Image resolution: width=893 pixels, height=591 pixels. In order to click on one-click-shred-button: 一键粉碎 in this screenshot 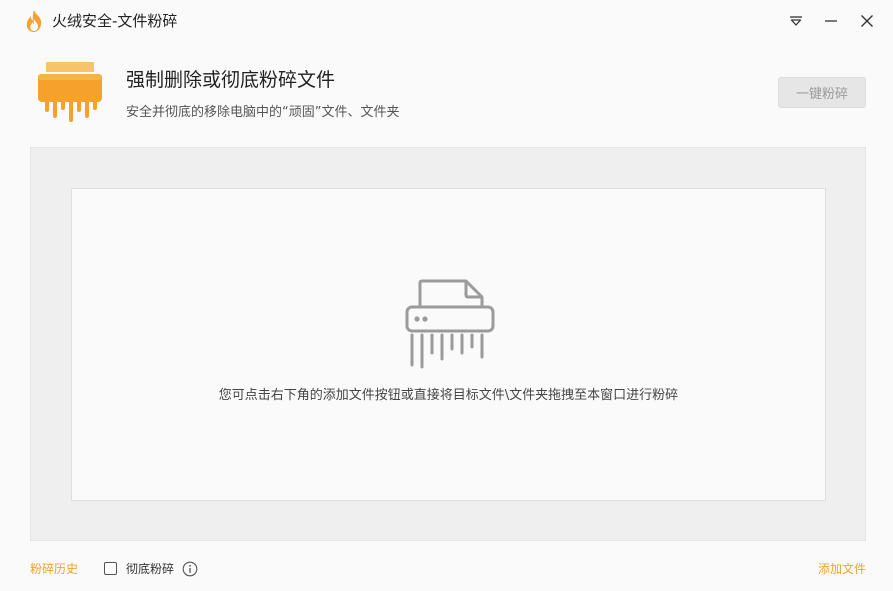, I will do `click(822, 92)`.